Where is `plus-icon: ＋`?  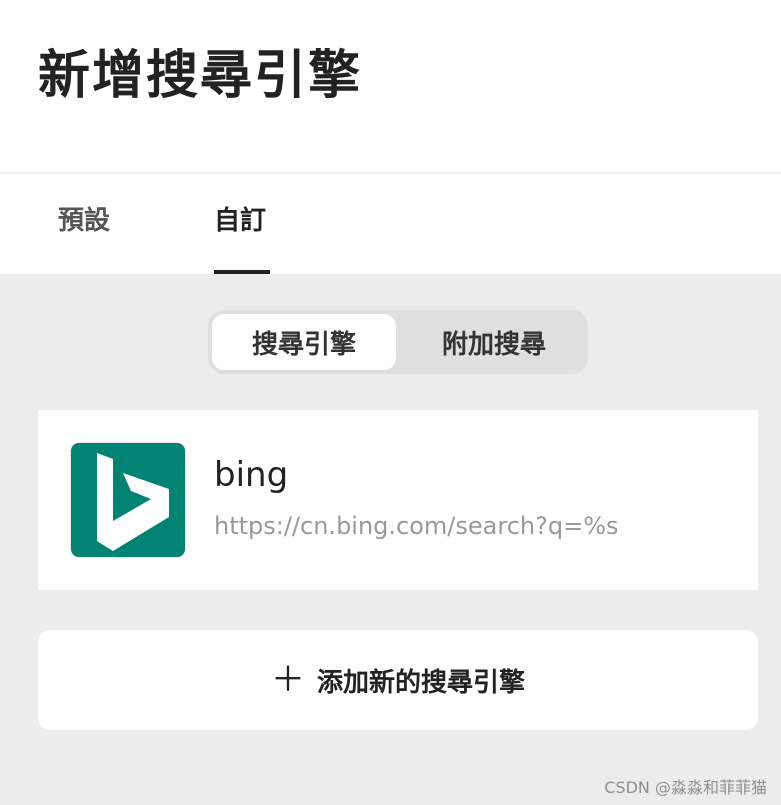
plus-icon: ＋ is located at coordinates (287, 680).